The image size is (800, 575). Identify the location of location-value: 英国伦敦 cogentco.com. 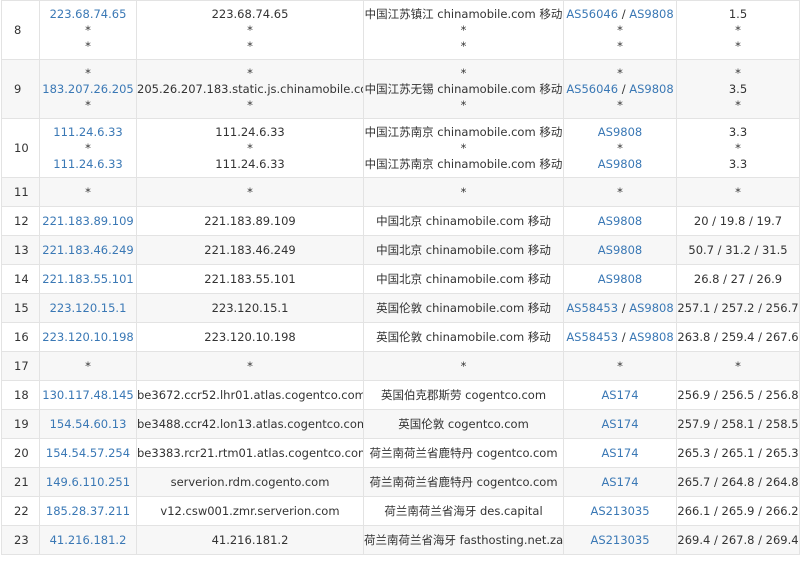
(463, 424).